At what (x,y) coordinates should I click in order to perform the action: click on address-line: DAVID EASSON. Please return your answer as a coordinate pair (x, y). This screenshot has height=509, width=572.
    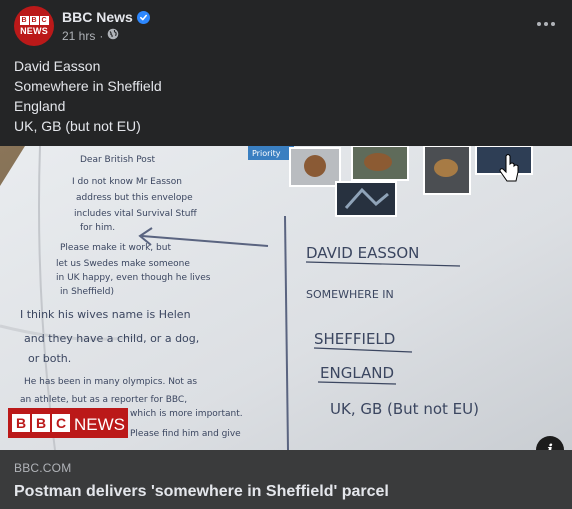
    Looking at the image, I should click on (362, 253).